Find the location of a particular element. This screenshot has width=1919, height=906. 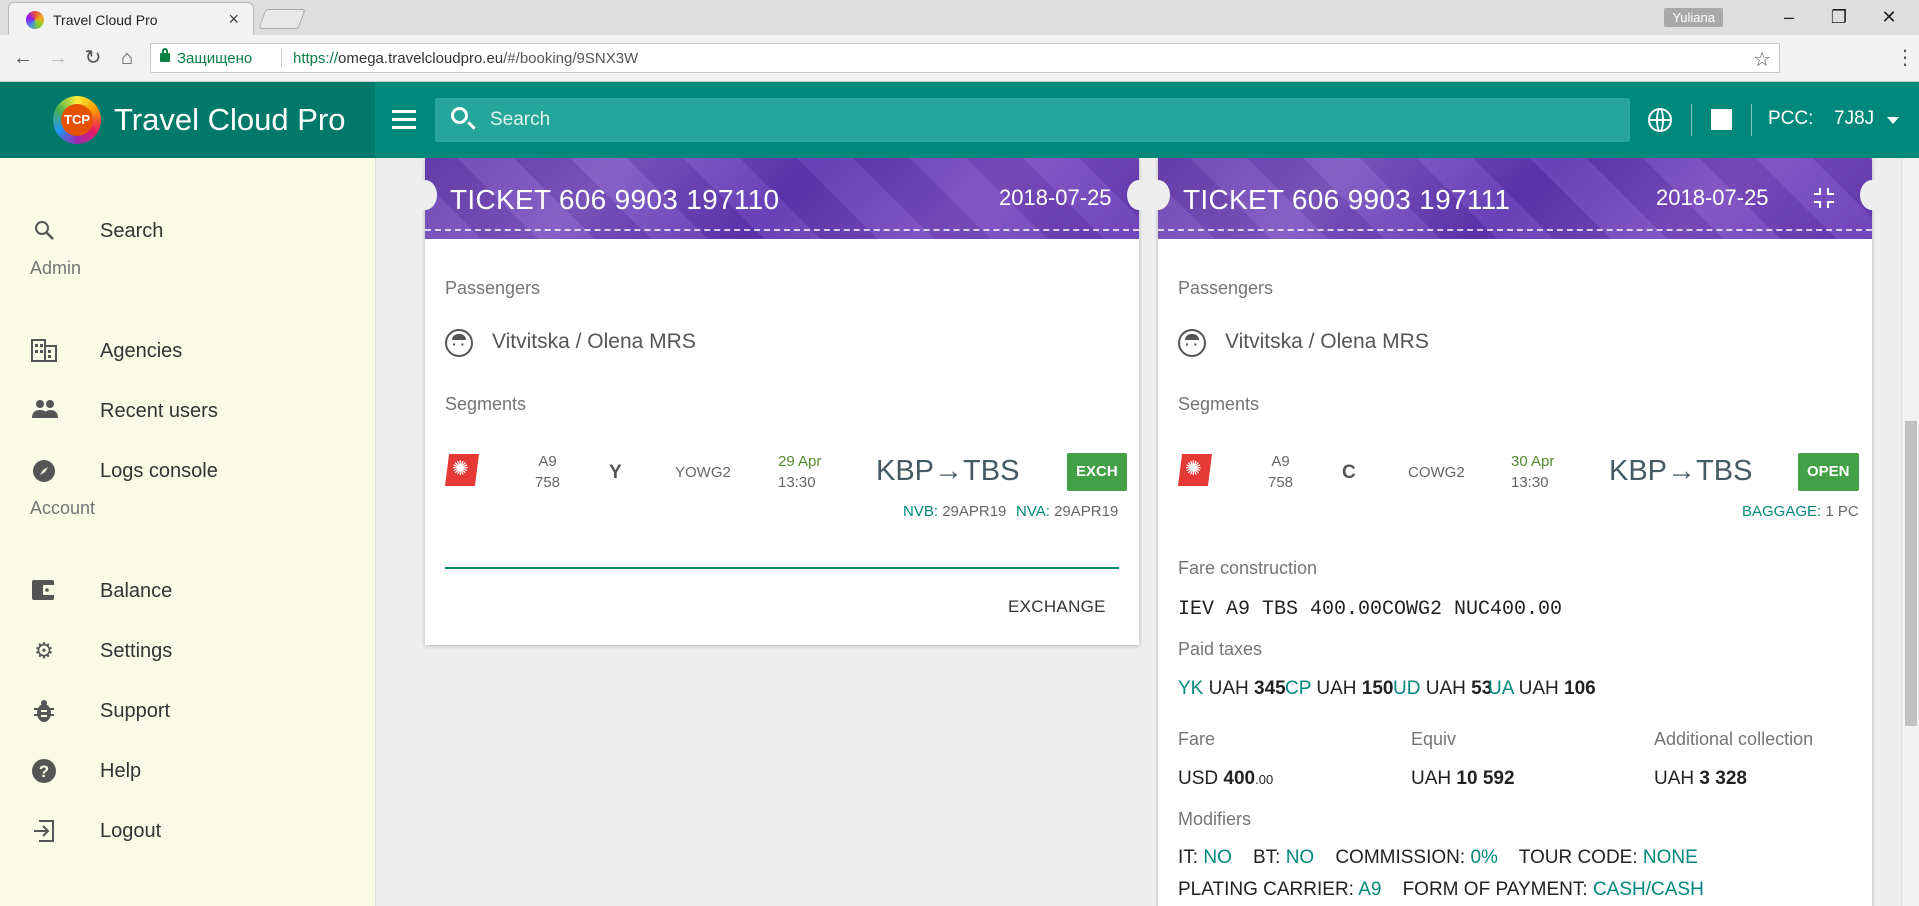

browser-user-badge: Yuliana is located at coordinates (1693, 17).